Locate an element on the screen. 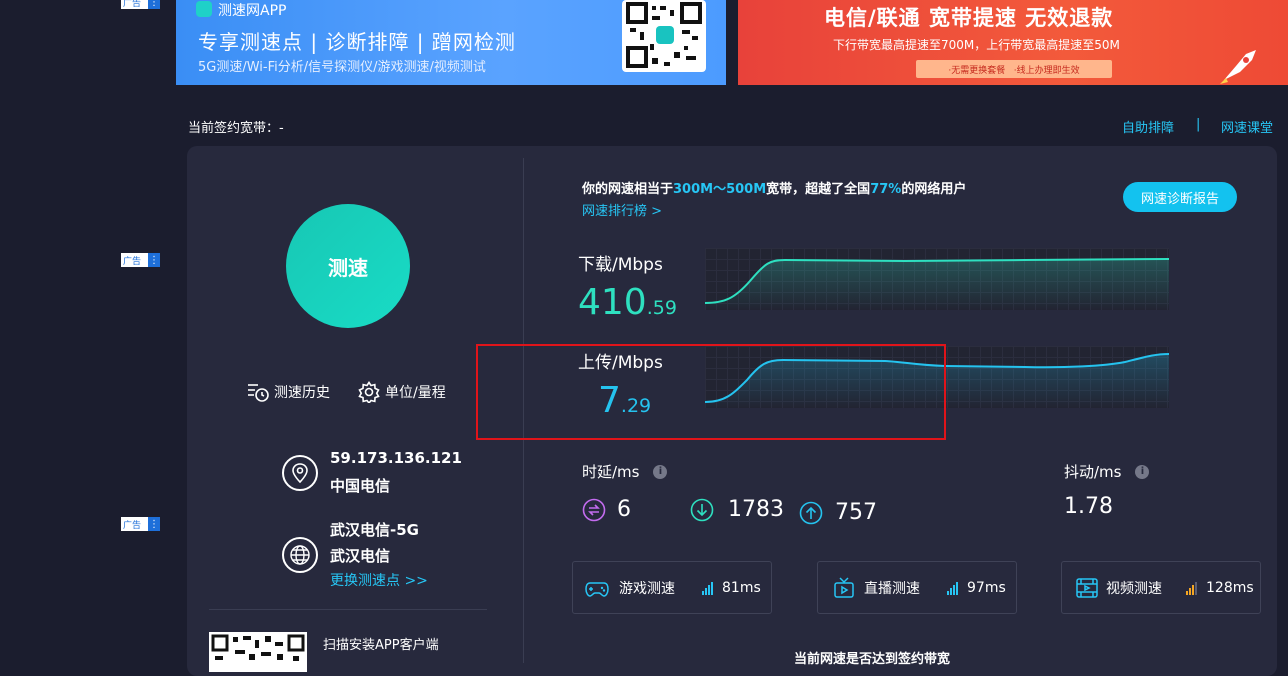  ip-isp: 中国电信 is located at coordinates (360, 486).